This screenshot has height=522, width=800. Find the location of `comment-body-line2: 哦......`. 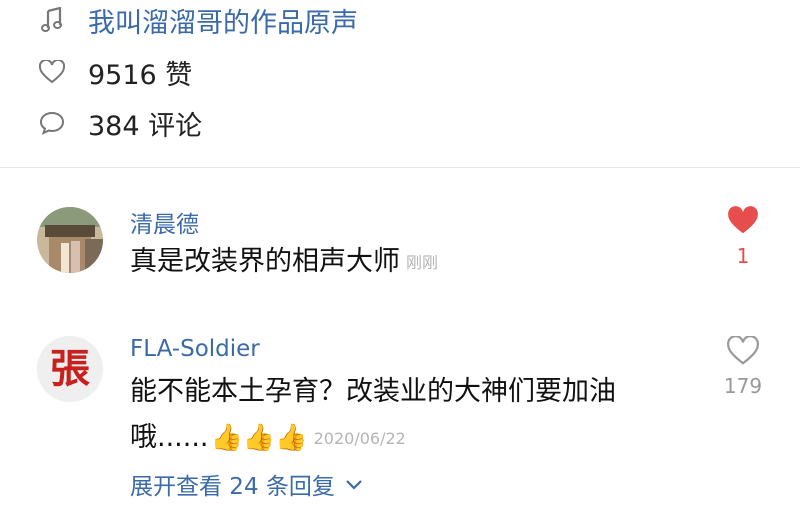

comment-body-line2: 哦...... is located at coordinates (169, 437).